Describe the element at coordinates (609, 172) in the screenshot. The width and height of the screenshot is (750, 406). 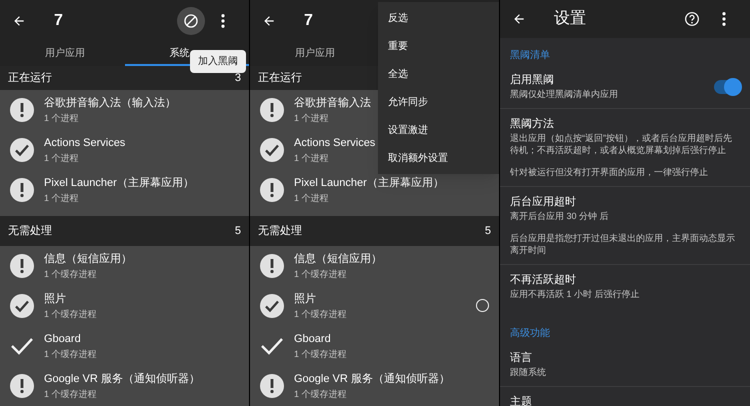
I see `setting-summary: 针对被运行但没有打开界面的应用，一律强行停止` at that location.